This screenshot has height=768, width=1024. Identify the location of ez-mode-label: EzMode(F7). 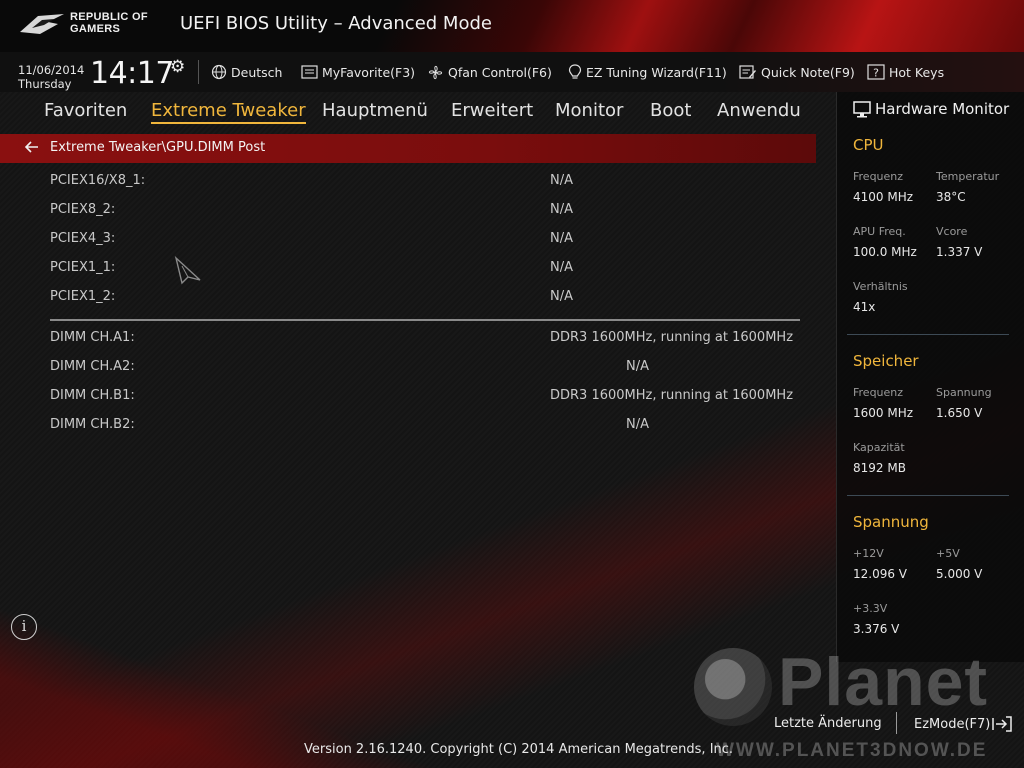
(952, 724).